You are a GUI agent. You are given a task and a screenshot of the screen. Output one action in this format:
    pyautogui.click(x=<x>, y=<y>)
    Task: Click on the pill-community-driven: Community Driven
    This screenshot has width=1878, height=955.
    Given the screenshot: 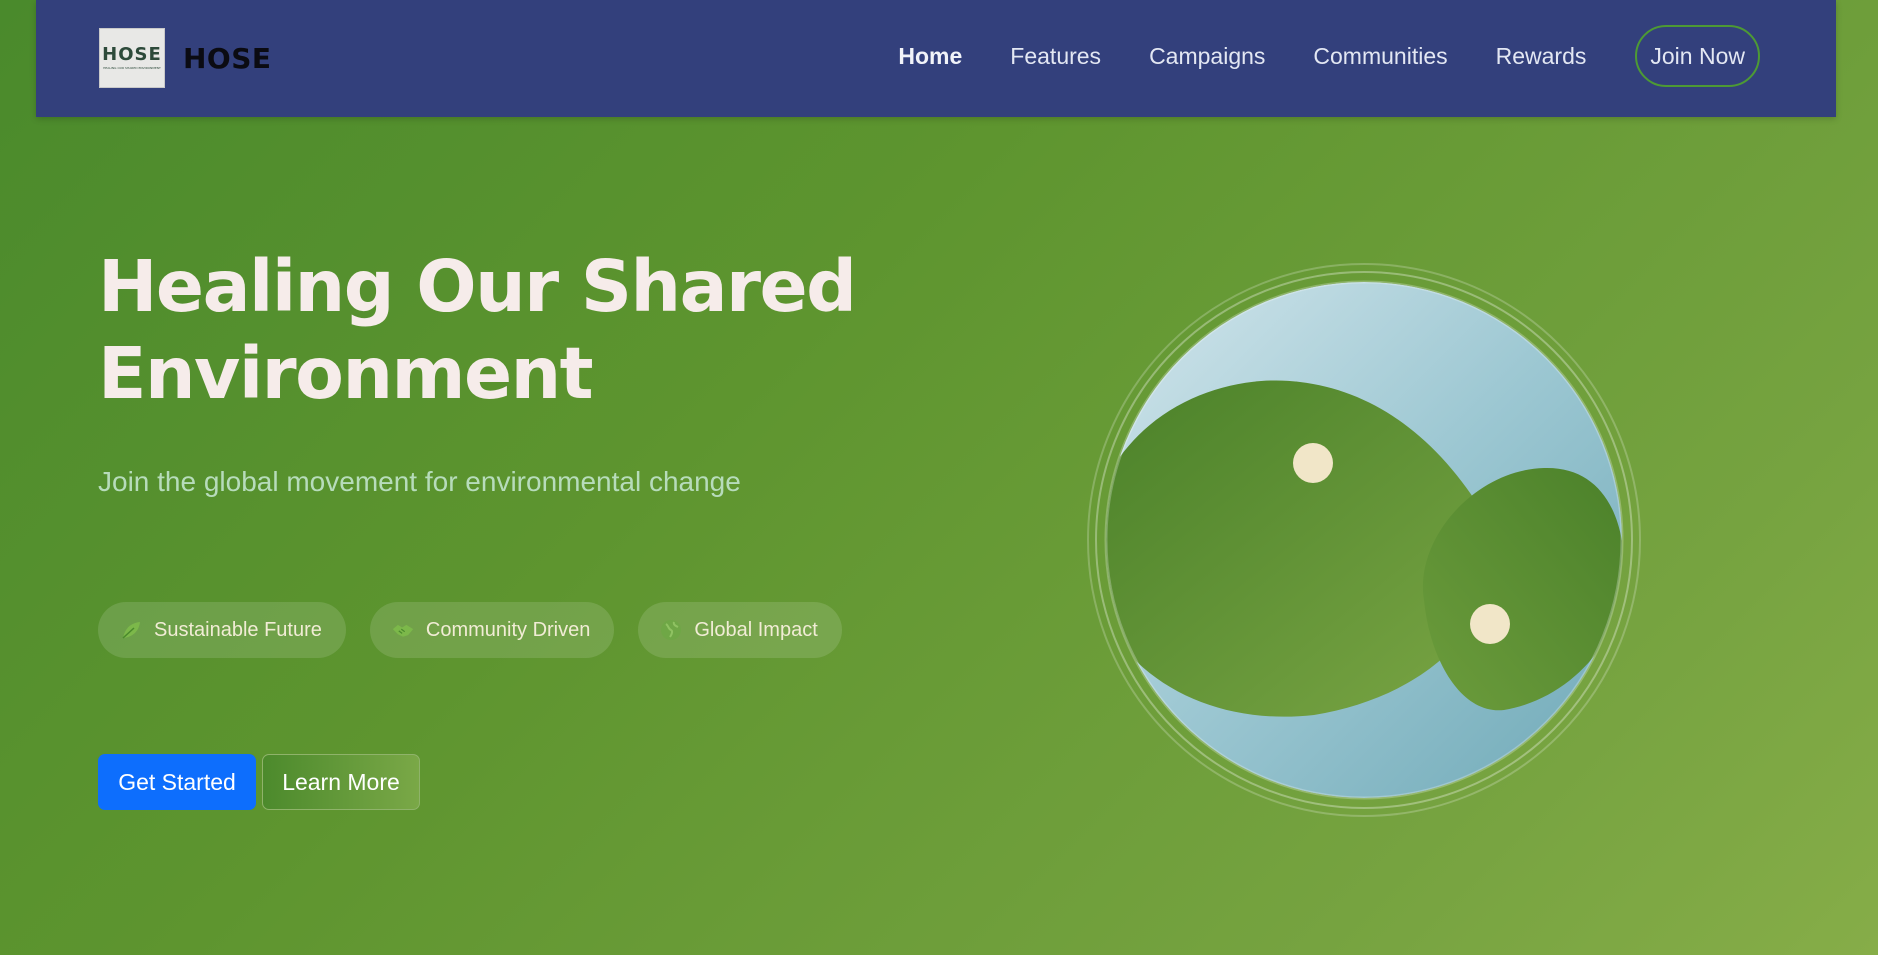 What is the action you would take?
    pyautogui.click(x=492, y=630)
    